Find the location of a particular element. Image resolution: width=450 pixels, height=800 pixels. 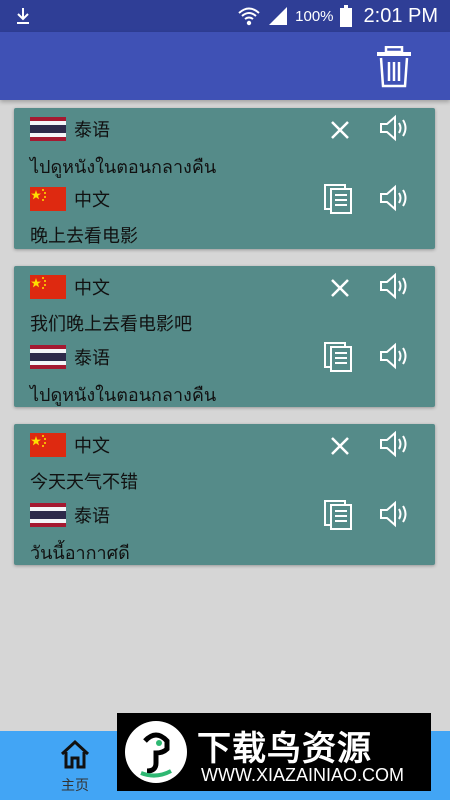

battery-icon is located at coordinates (345, 16).